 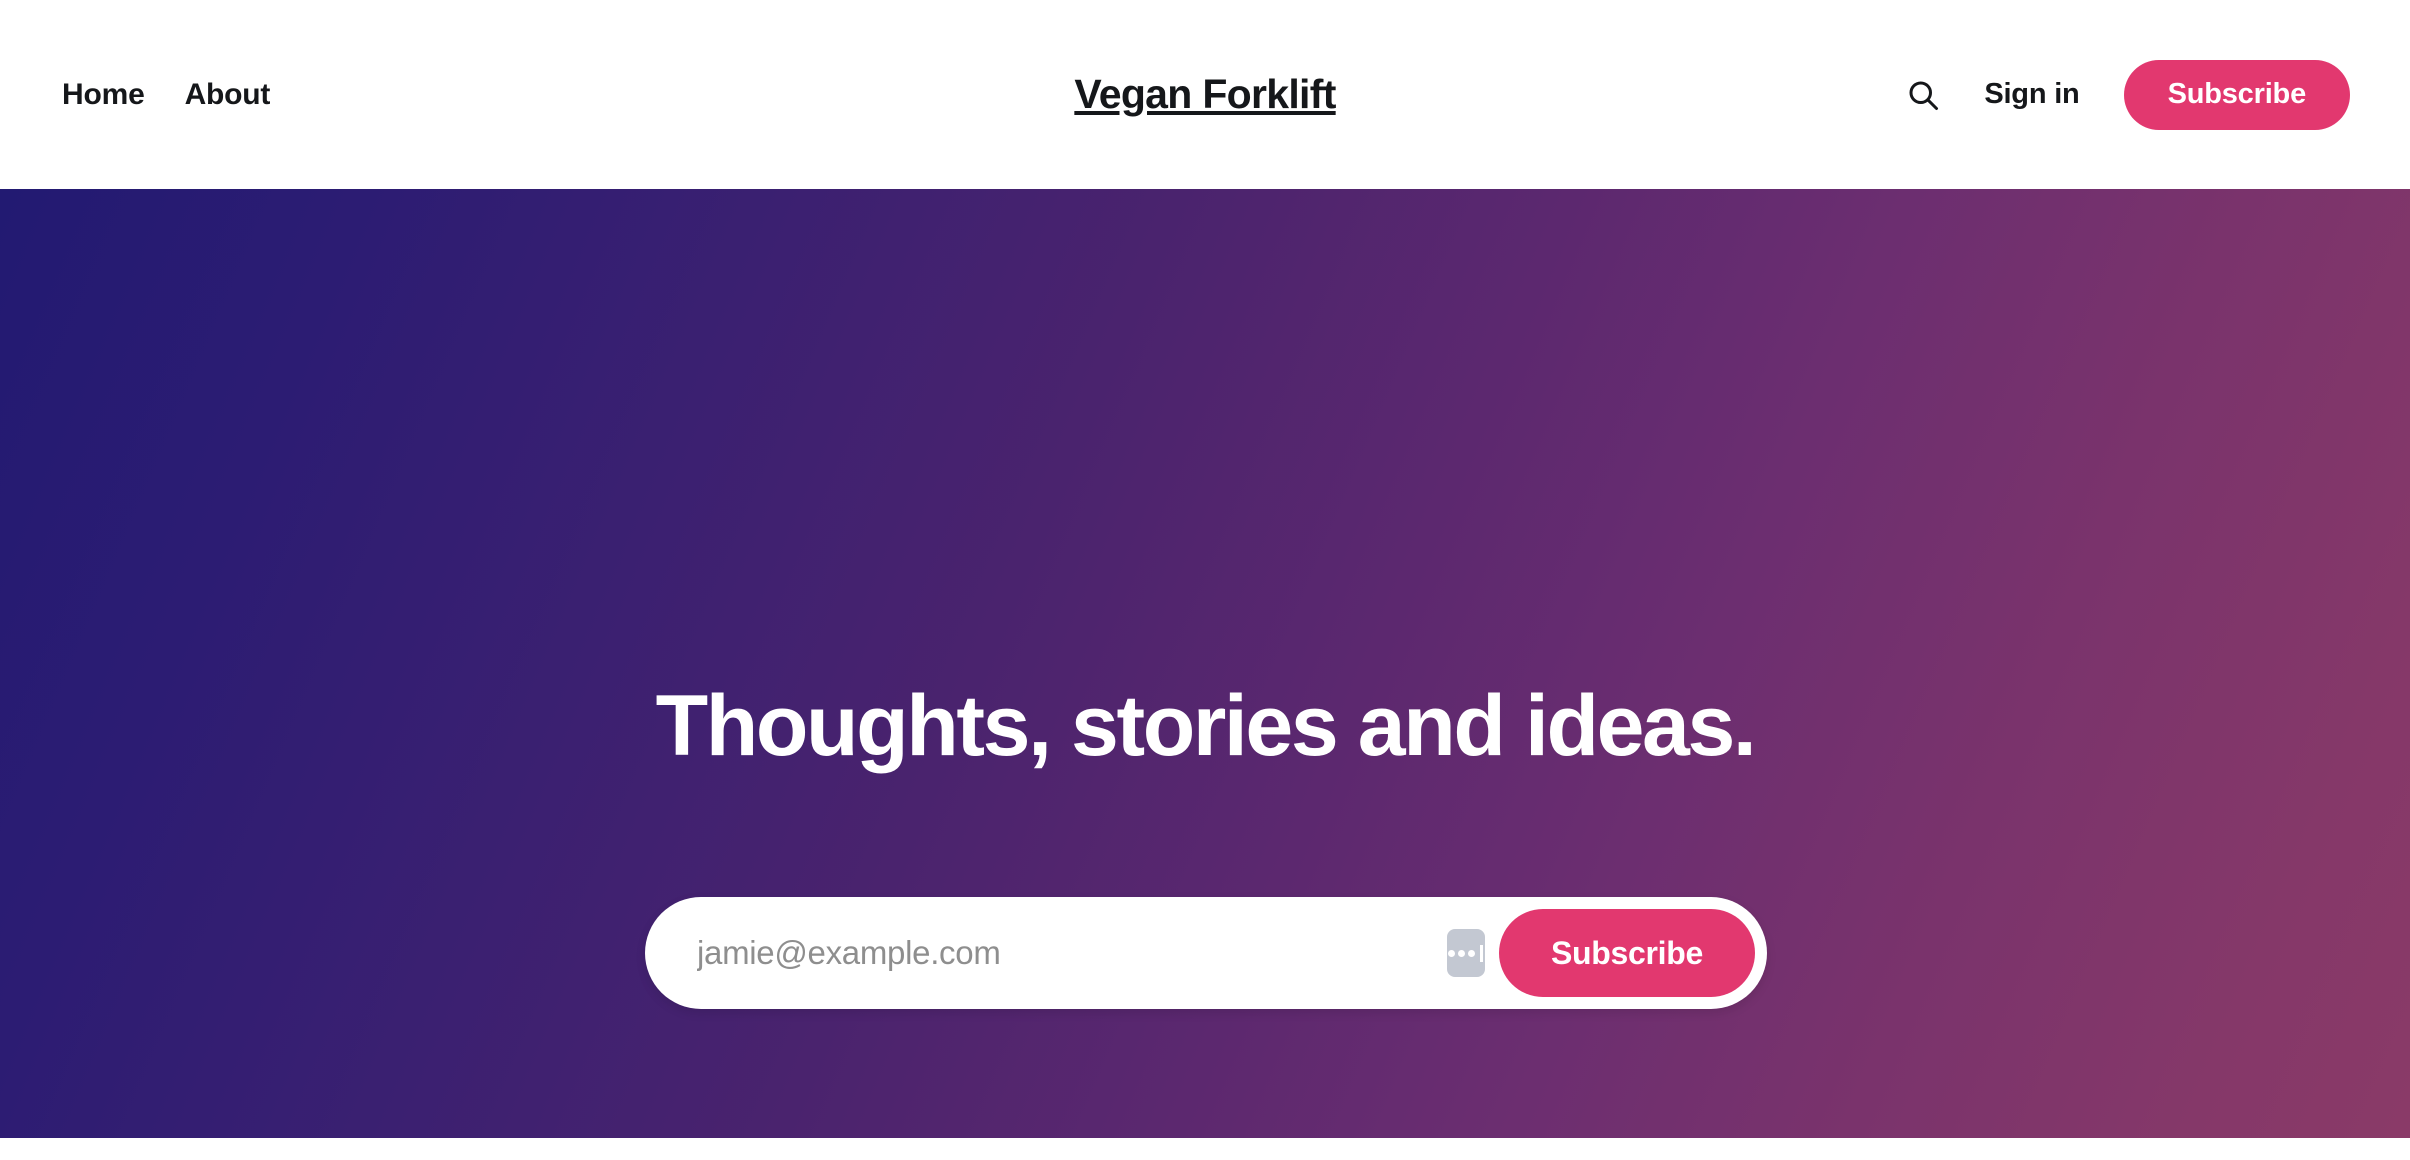 I want to click on page-bottom-strip, so click(x=1205, y=1149).